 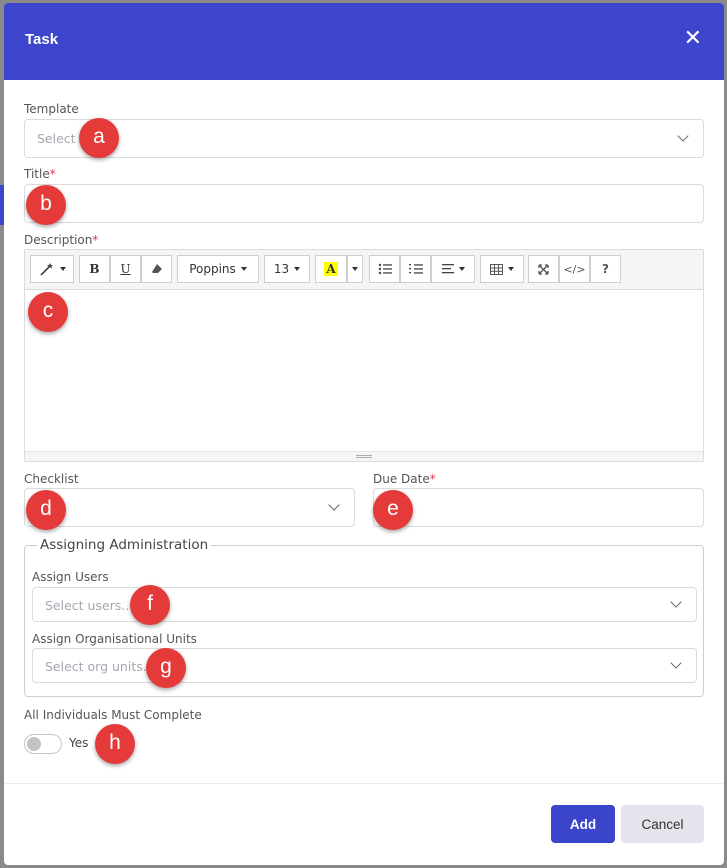 I want to click on due-date-input, so click(x=538, y=507).